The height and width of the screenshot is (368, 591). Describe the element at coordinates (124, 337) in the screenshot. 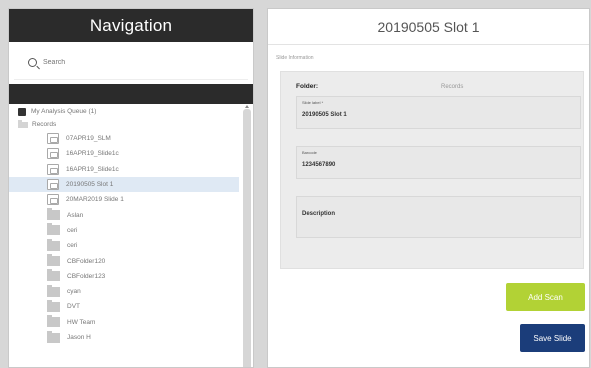

I see `tree-item-folder: Jason H` at that location.